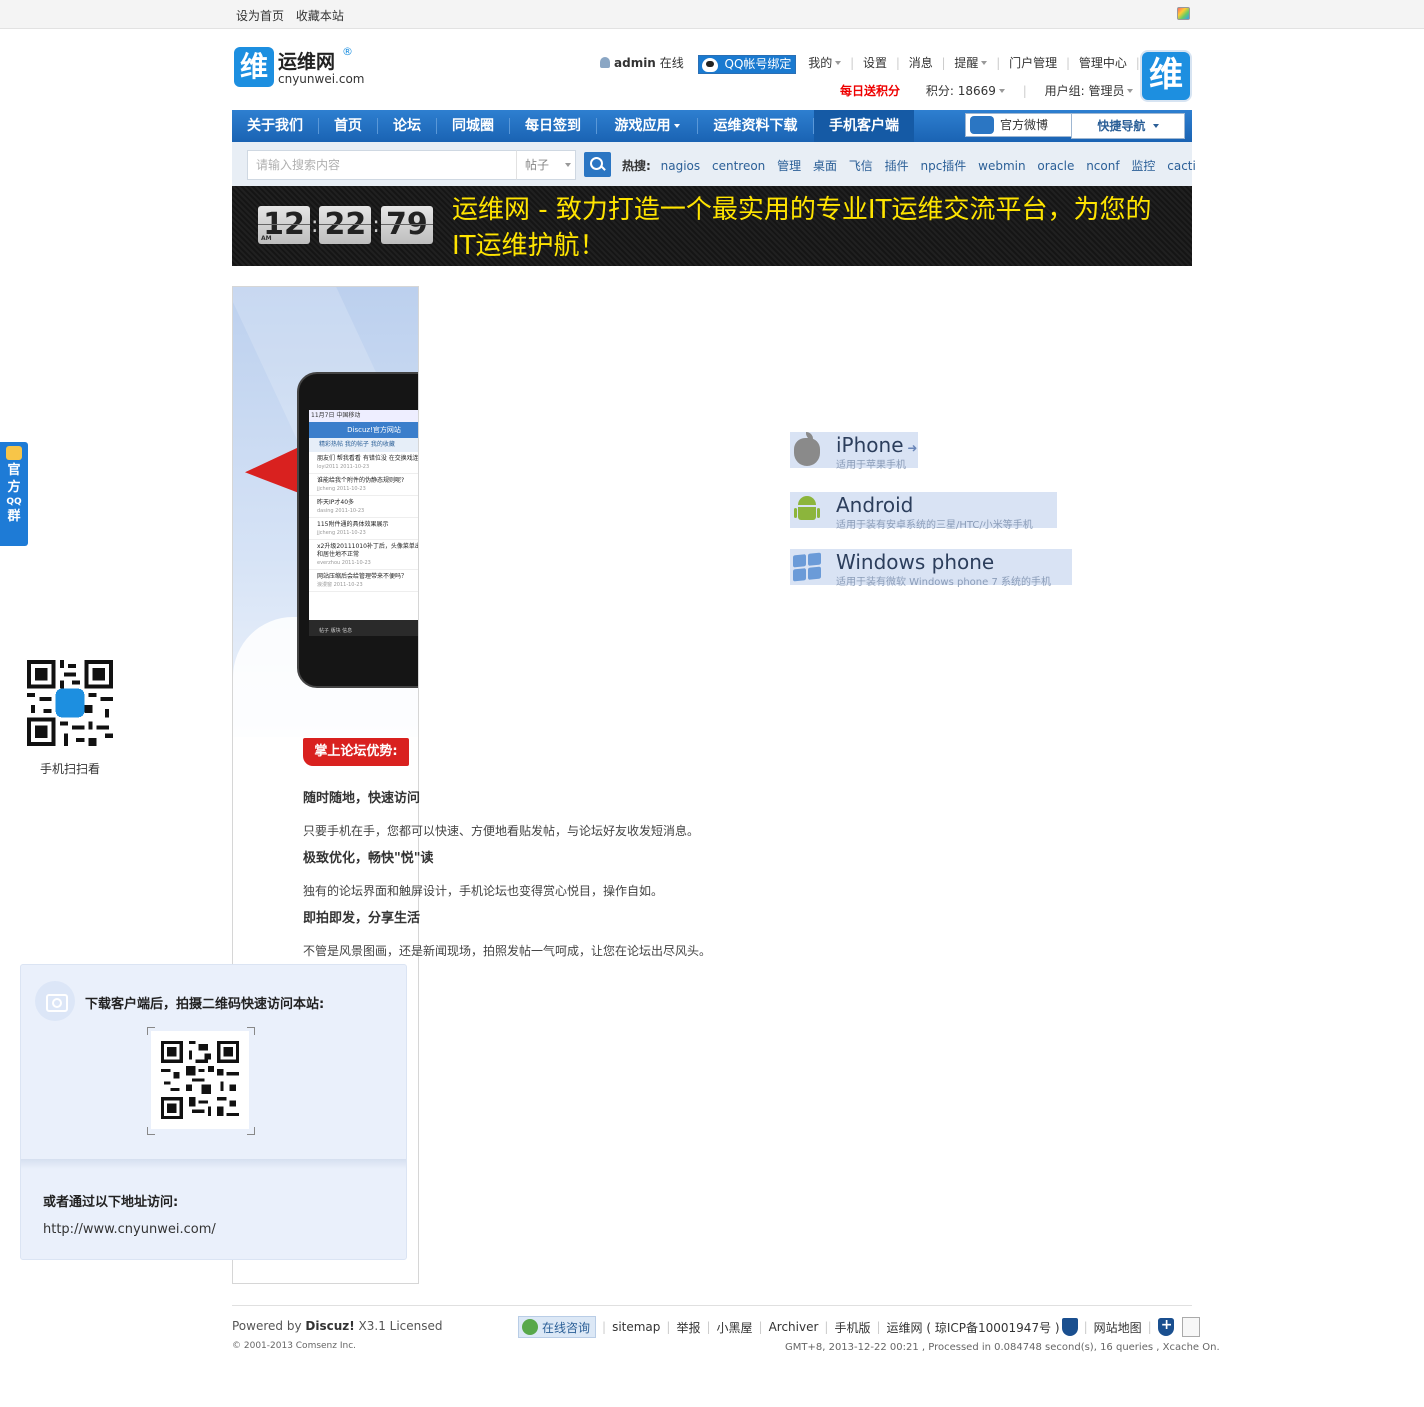  I want to click on qr-code-box, so click(200, 1080).